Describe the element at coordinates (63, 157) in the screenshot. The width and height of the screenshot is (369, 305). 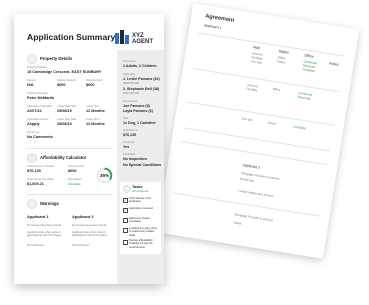
I see `section-title-affordability: Affordability Calculator` at that location.